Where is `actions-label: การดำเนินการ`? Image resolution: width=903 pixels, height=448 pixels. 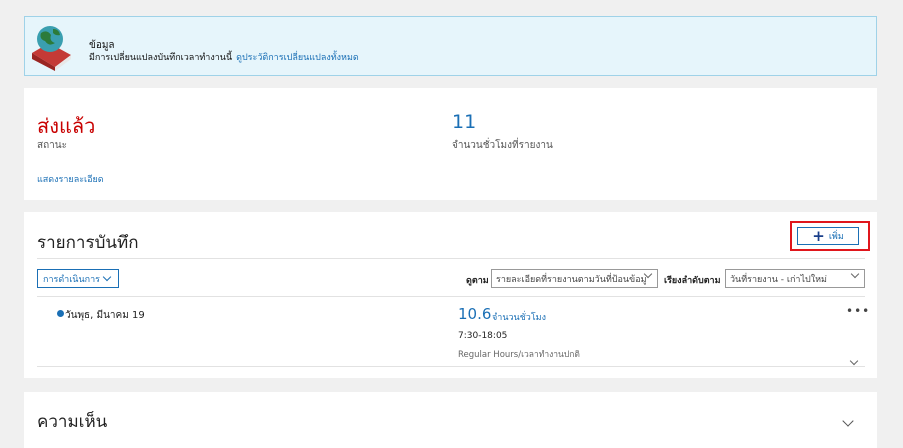 actions-label: การดำเนินการ is located at coordinates (71, 279).